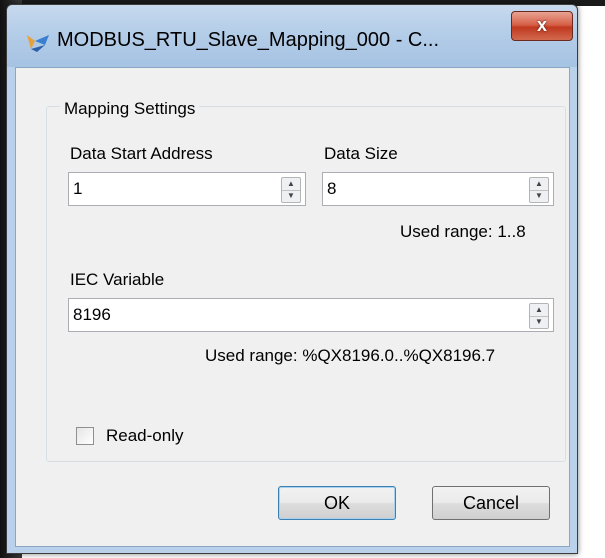  What do you see at coordinates (92, 314) in the screenshot?
I see `iec-variable-value: 8196` at bounding box center [92, 314].